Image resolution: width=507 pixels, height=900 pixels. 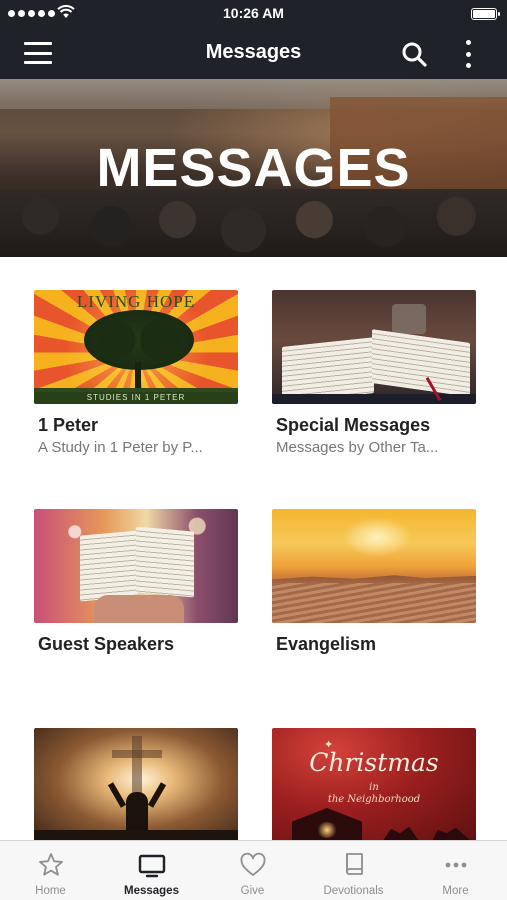 What do you see at coordinates (353, 891) in the screenshot?
I see `tab-label: Devotionals` at bounding box center [353, 891].